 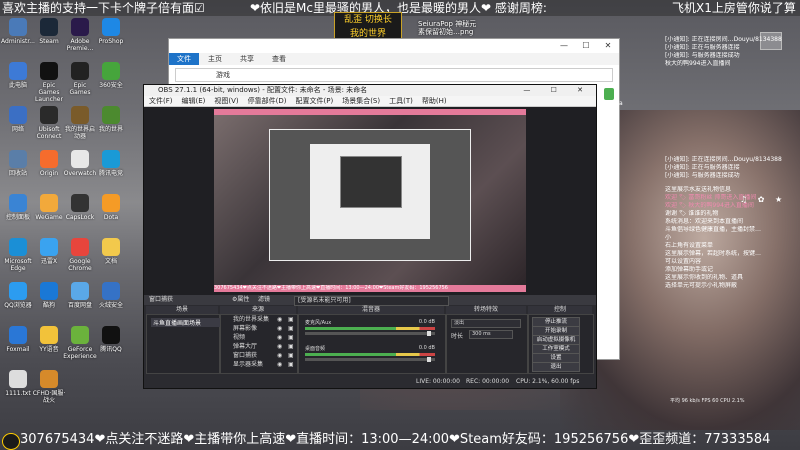 I want to click on tab-share: 共享, so click(x=247, y=59).